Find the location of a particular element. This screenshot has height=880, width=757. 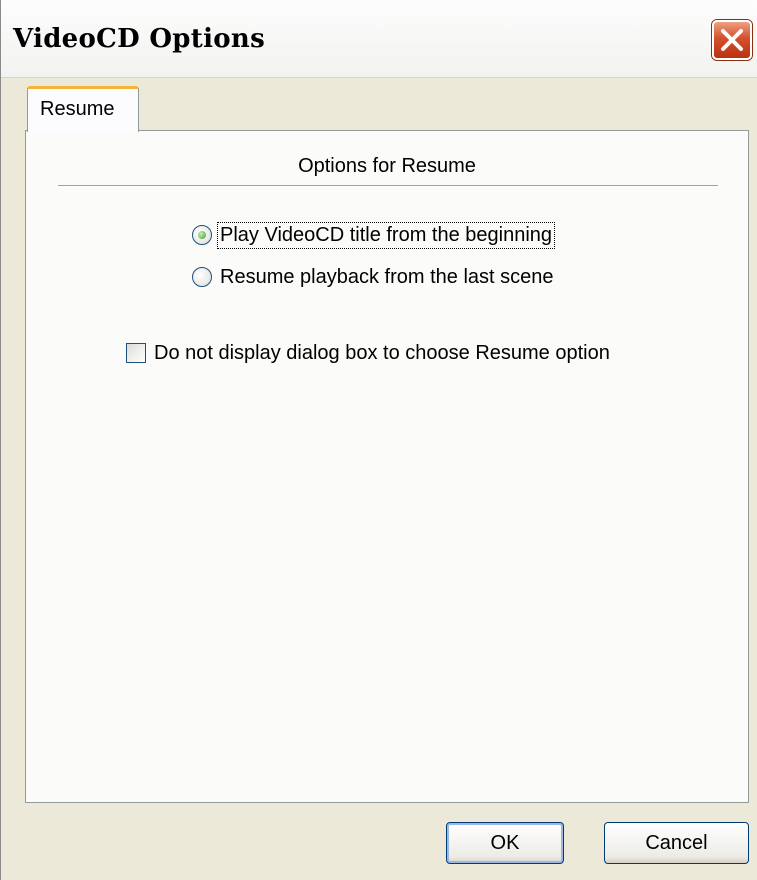

close-icon is located at coordinates (732, 40).